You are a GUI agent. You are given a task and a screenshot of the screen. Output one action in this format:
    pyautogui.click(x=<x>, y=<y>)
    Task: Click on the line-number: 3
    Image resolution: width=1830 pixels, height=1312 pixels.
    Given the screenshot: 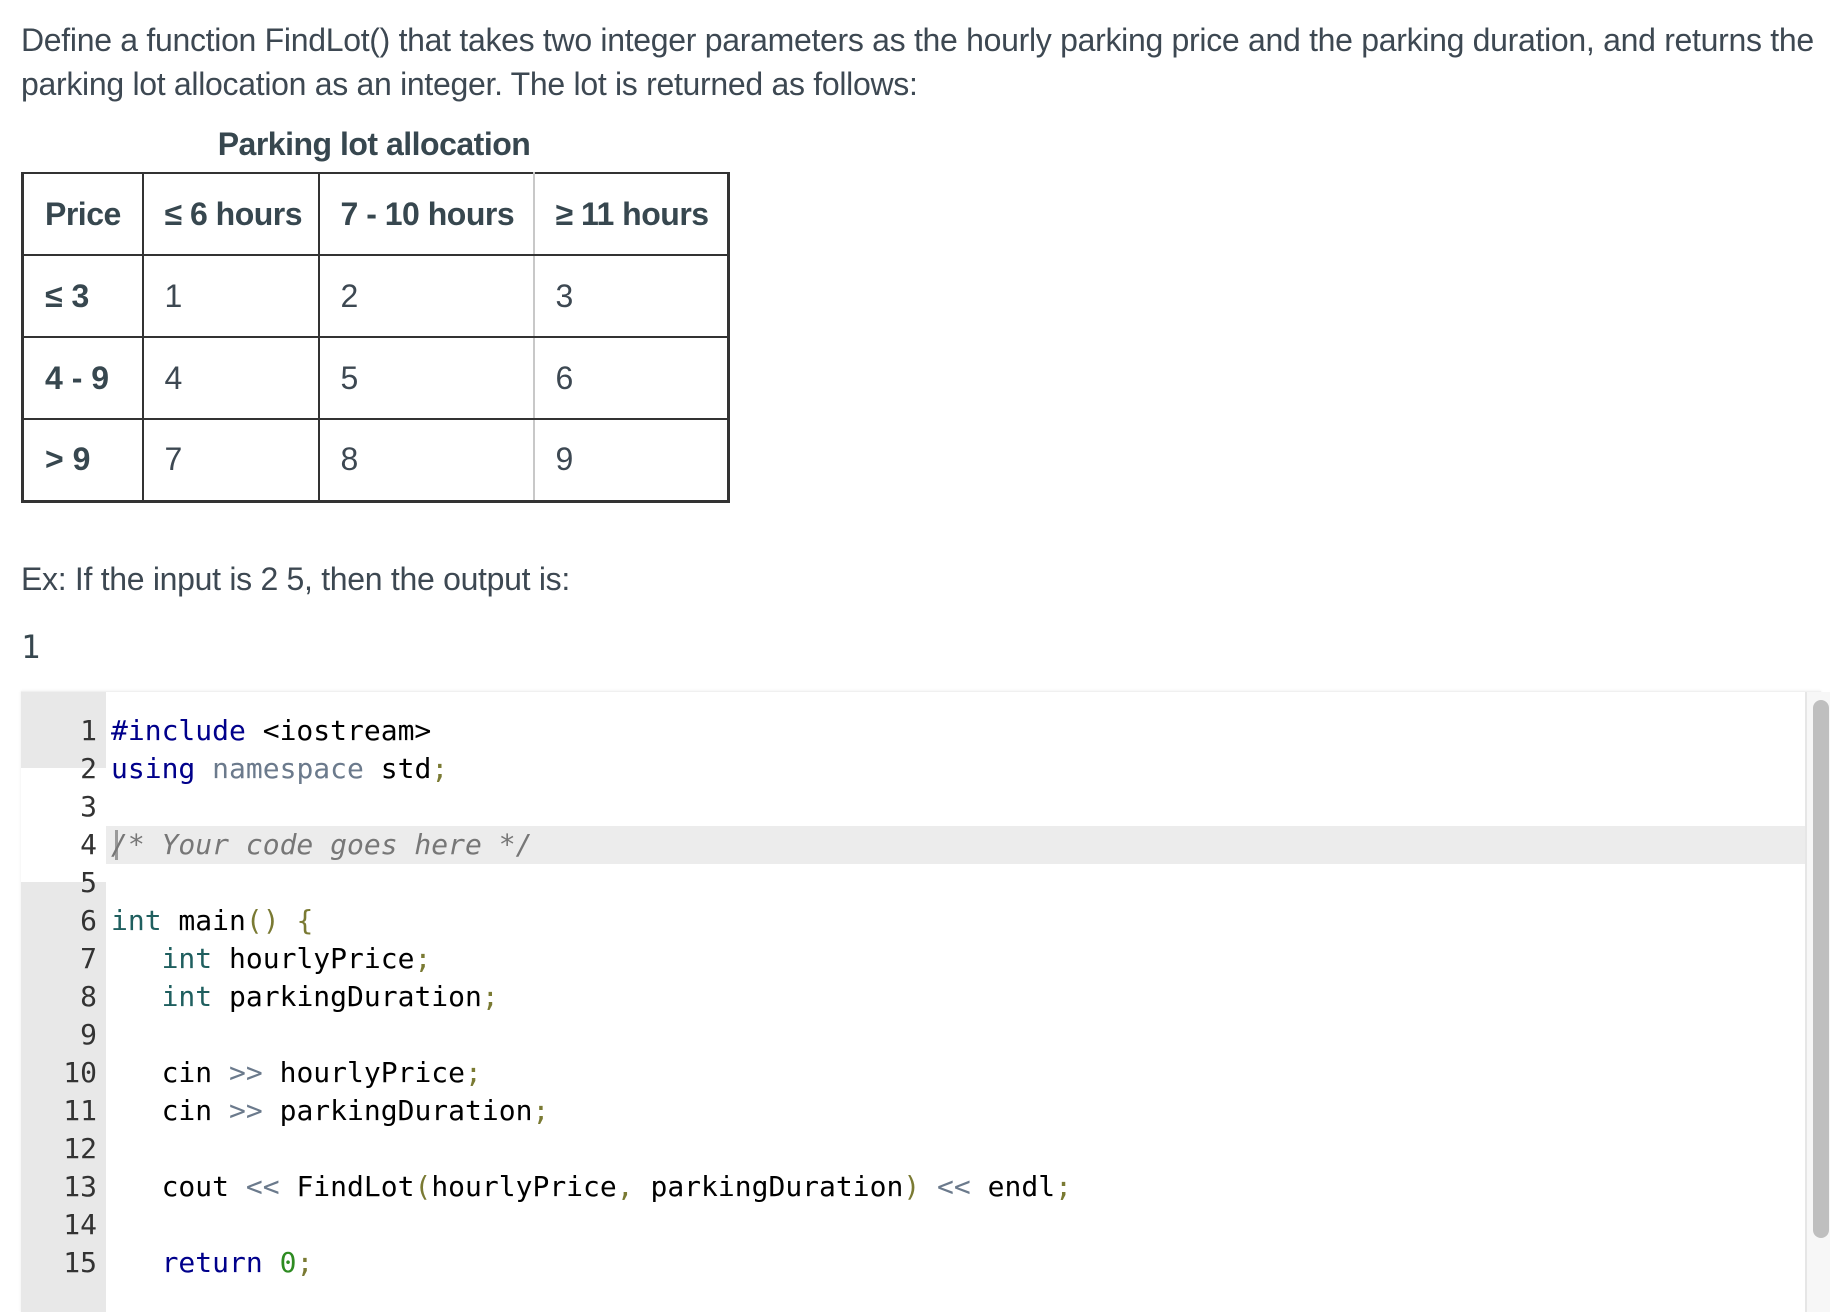 What is the action you would take?
    pyautogui.click(x=88, y=806)
    